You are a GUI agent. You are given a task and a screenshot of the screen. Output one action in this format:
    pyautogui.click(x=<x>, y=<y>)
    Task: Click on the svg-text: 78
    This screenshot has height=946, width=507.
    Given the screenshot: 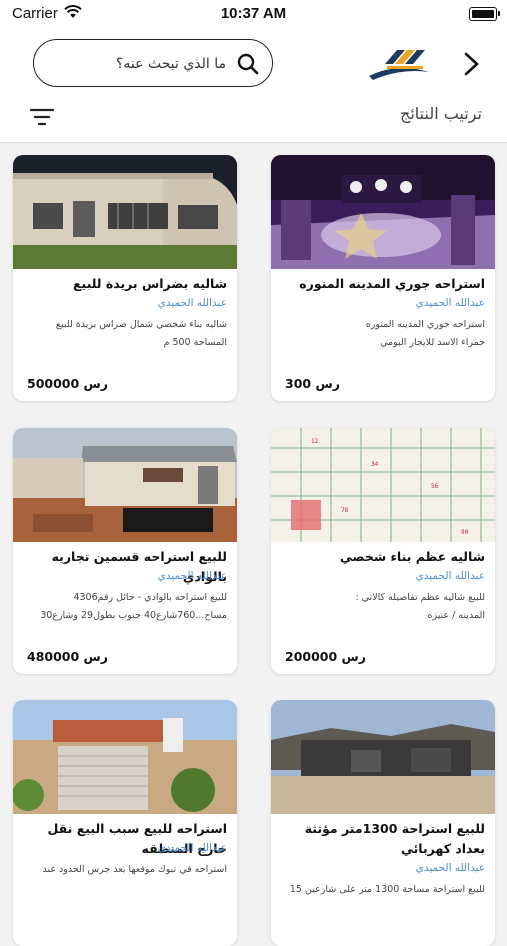 What is the action you would take?
    pyautogui.click(x=345, y=510)
    